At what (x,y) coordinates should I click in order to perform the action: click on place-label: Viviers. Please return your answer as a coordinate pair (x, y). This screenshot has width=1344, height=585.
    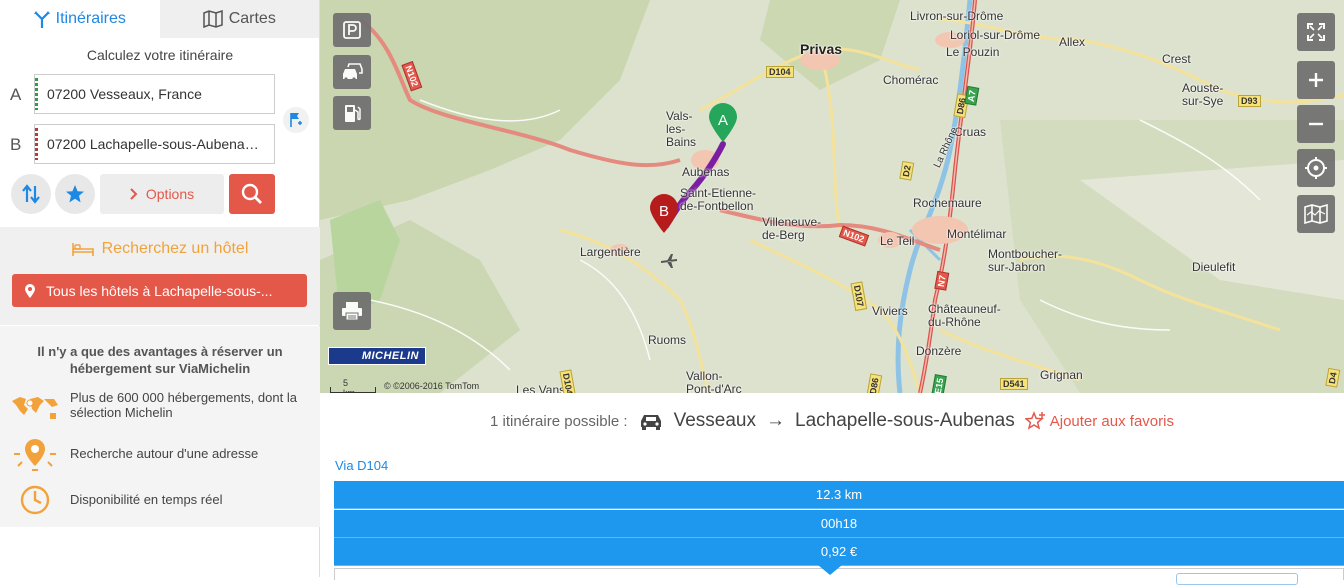
    Looking at the image, I should click on (890, 311).